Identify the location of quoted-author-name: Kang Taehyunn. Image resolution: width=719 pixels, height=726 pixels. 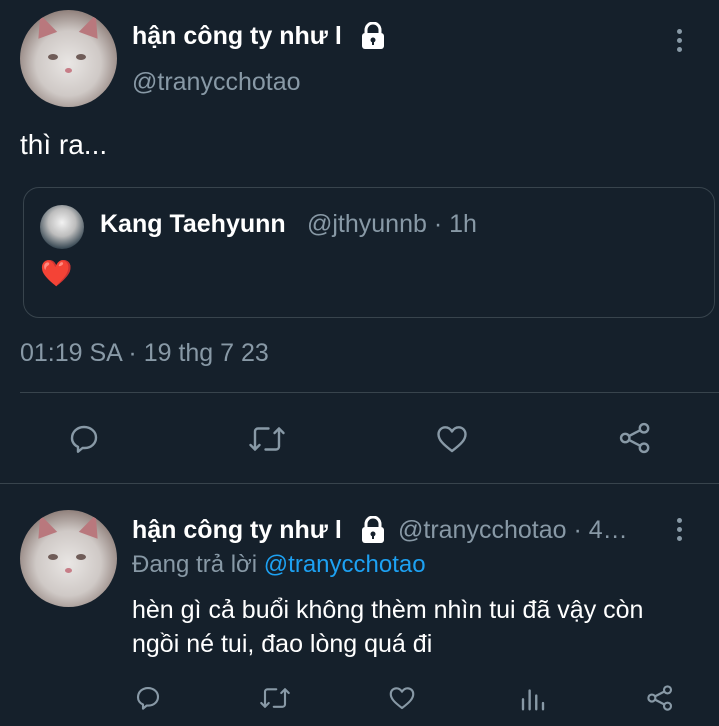
(193, 224).